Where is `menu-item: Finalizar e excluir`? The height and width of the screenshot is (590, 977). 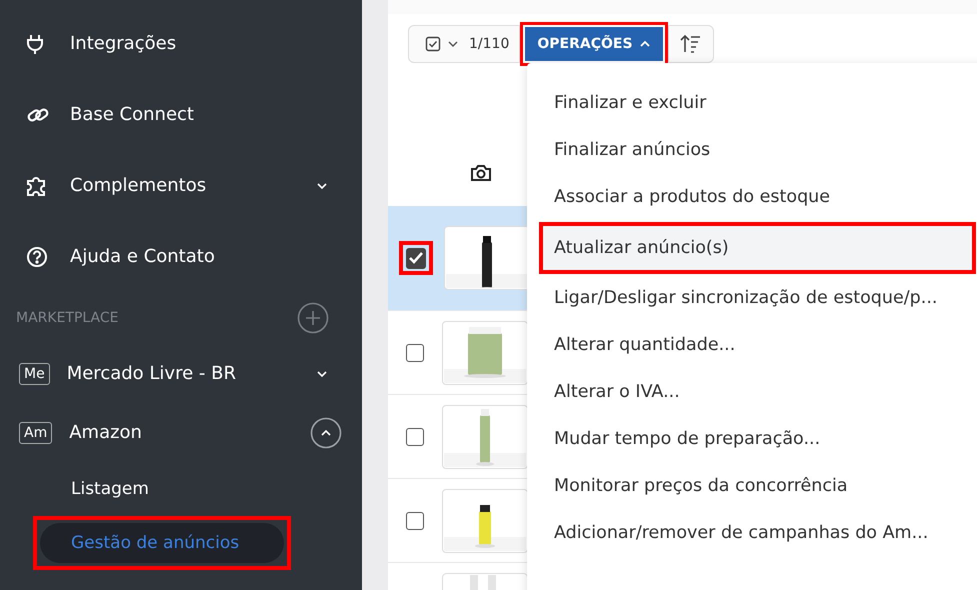
menu-item: Finalizar e excluir is located at coordinates (752, 103).